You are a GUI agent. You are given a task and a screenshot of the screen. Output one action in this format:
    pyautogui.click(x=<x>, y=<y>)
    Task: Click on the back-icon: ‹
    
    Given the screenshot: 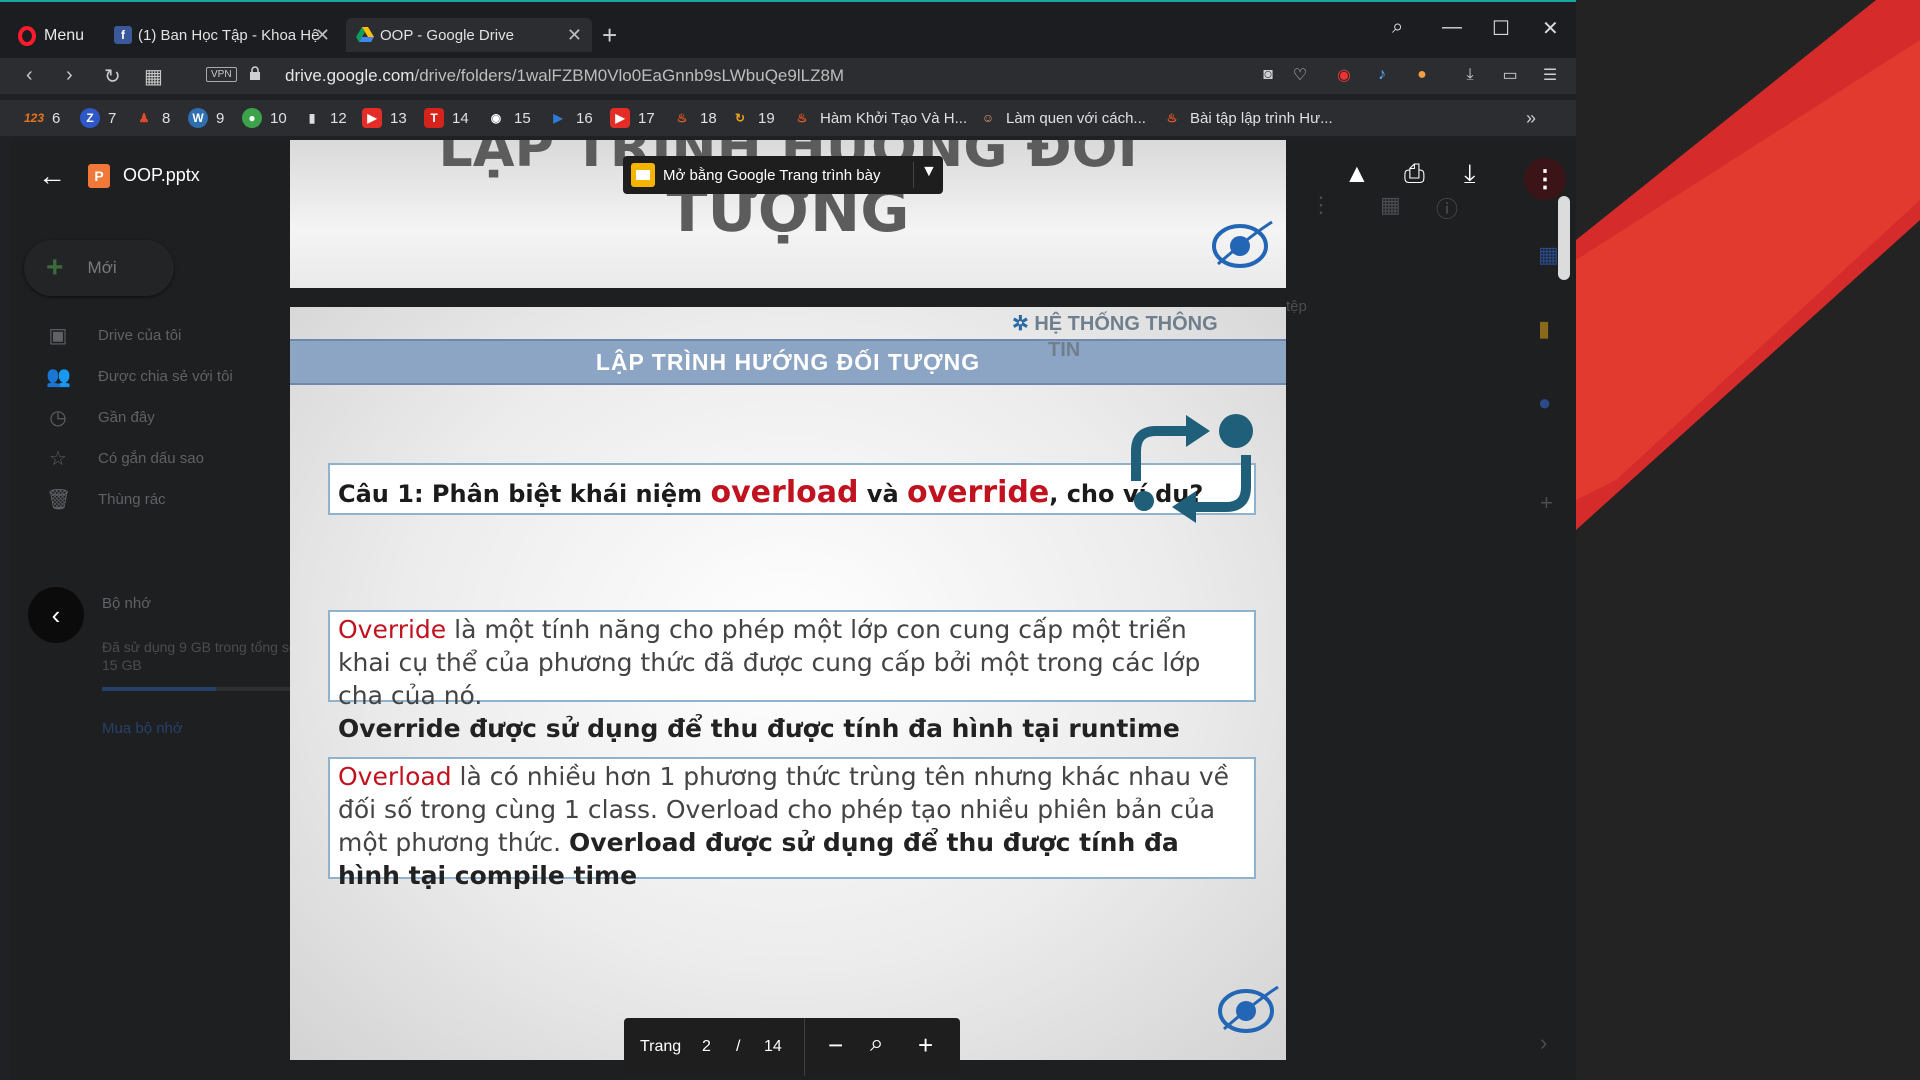 What is the action you would take?
    pyautogui.click(x=29, y=75)
    